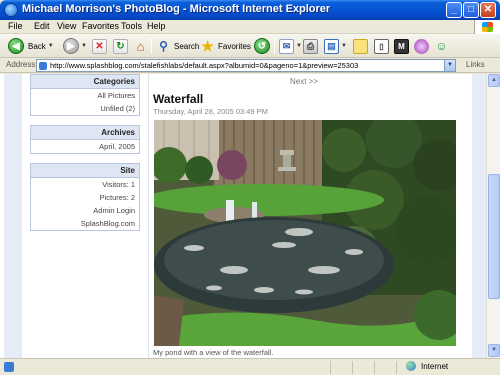  I want to click on menu-bar: File Edit View Favorites Tools Help, so click(250, 27).